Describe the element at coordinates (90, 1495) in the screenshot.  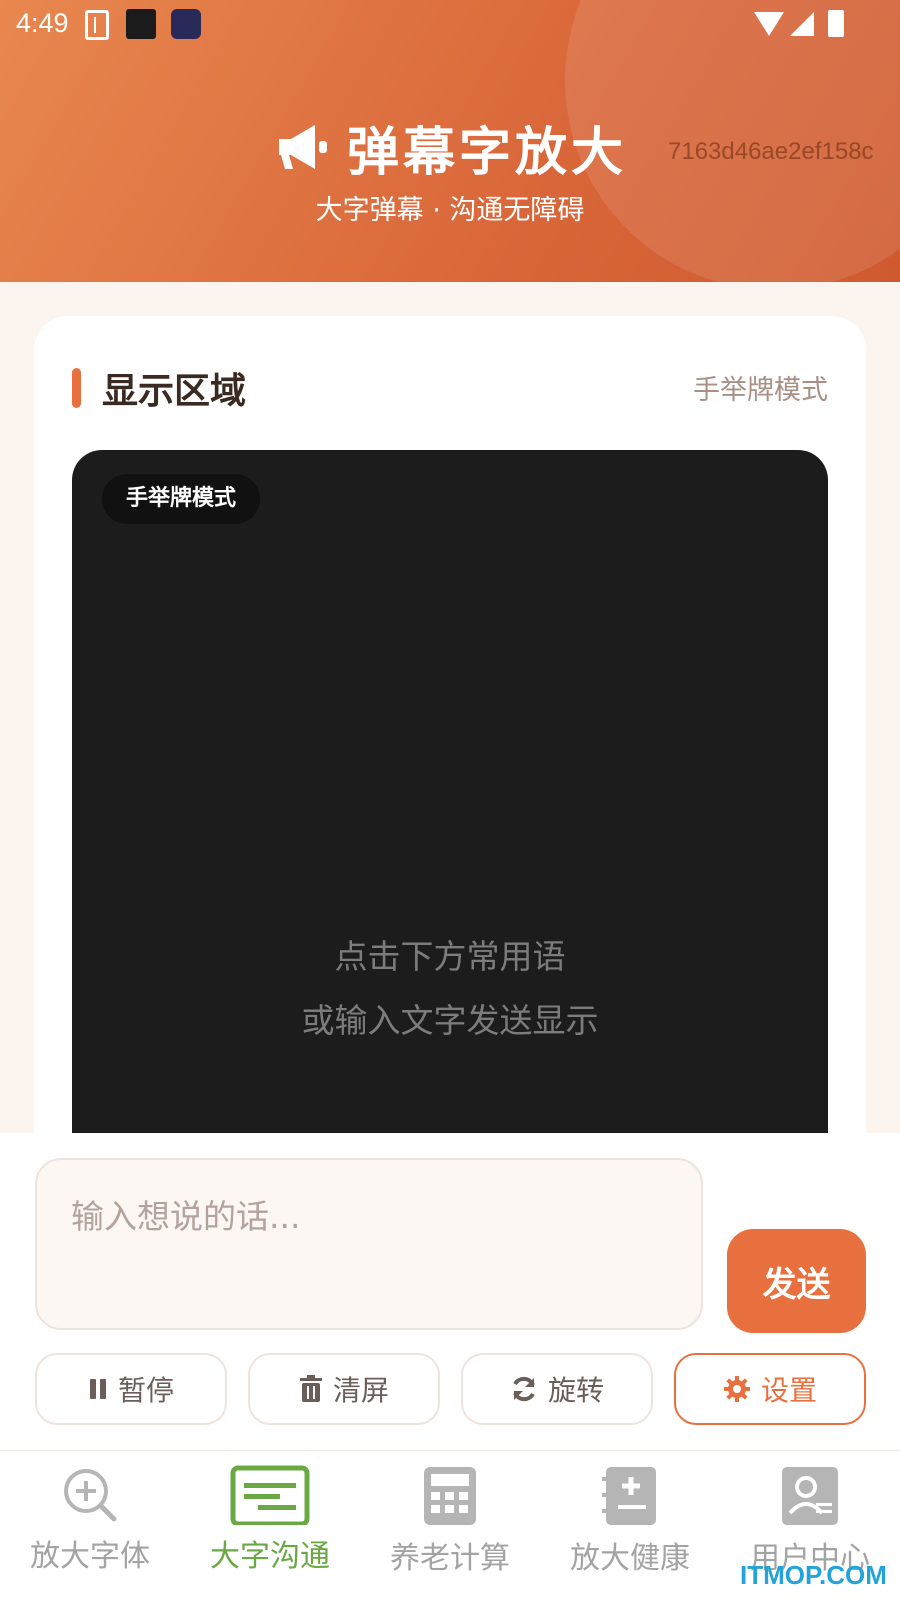
I see `zoom-in-icon` at that location.